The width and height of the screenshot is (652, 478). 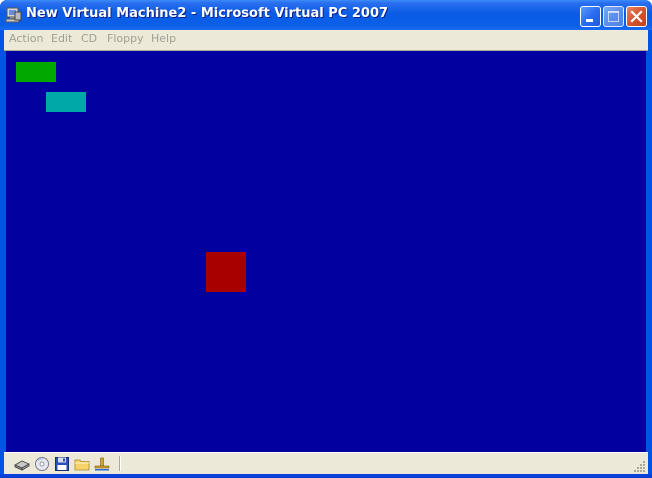 What do you see at coordinates (120, 463) in the screenshot?
I see `status-divider` at bounding box center [120, 463].